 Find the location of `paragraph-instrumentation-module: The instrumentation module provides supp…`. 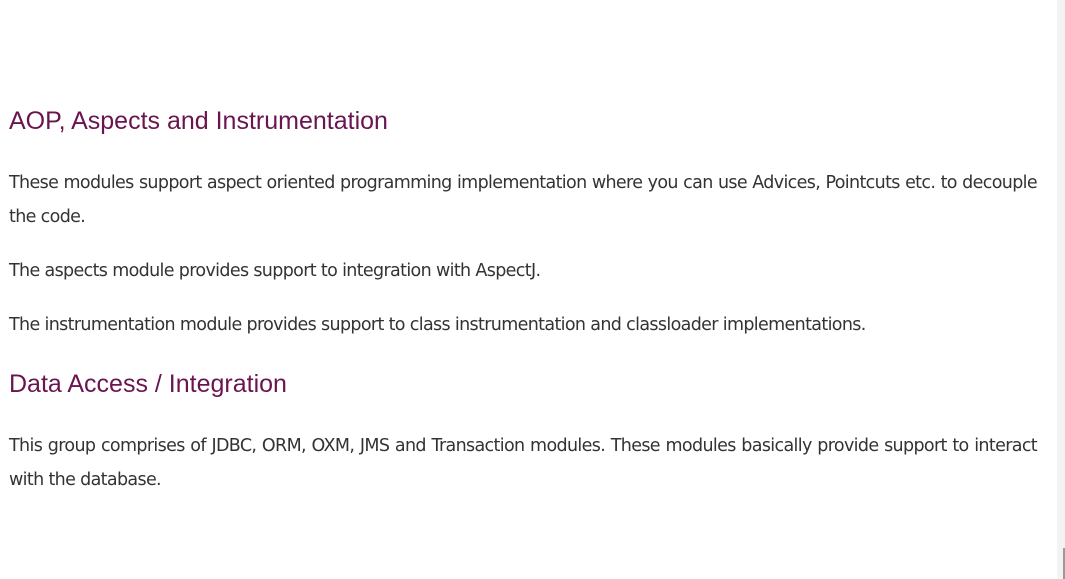

paragraph-instrumentation-module: The instrumentation module provides supp… is located at coordinates (437, 325).